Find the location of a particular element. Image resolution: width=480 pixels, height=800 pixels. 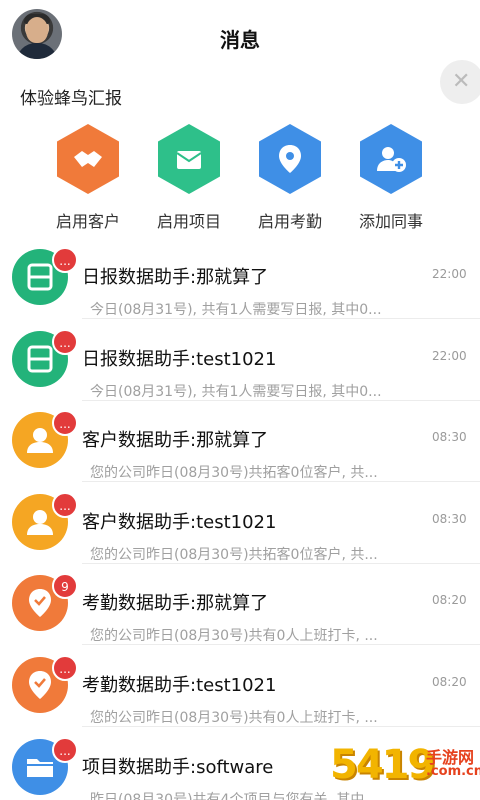

header: 消息 is located at coordinates (240, 36).